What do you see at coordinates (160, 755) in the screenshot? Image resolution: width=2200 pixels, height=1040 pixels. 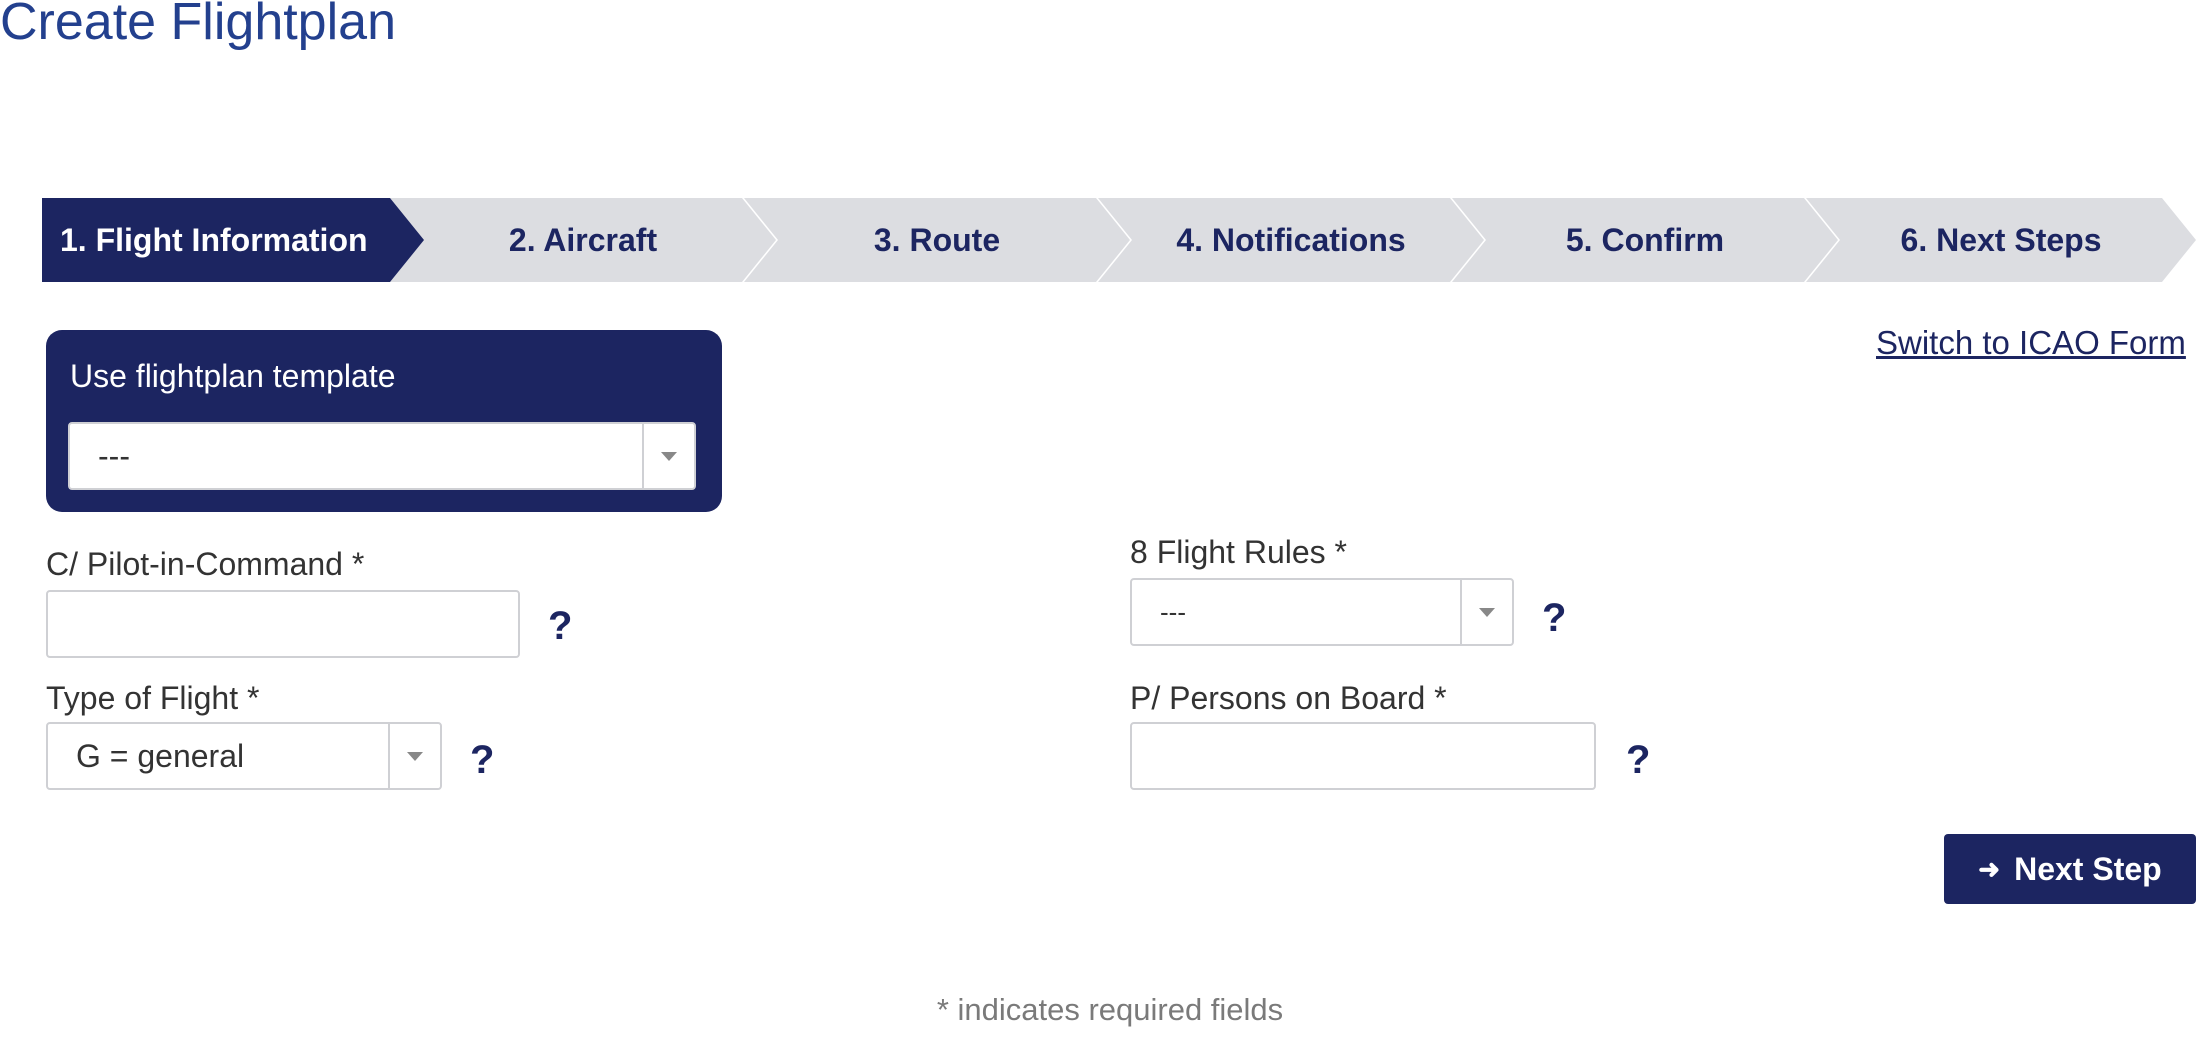 I see `type-of-flight-value: G = general` at bounding box center [160, 755].